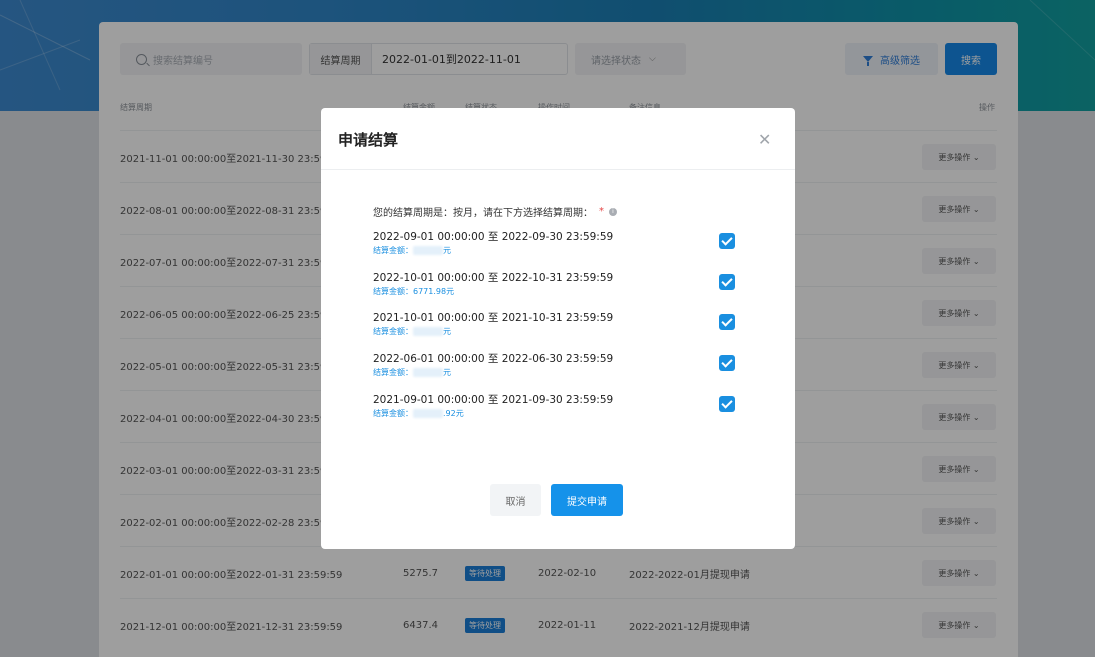 The image size is (1095, 657). What do you see at coordinates (430, 291) in the screenshot?
I see `amount-value: 6771.98` at bounding box center [430, 291].